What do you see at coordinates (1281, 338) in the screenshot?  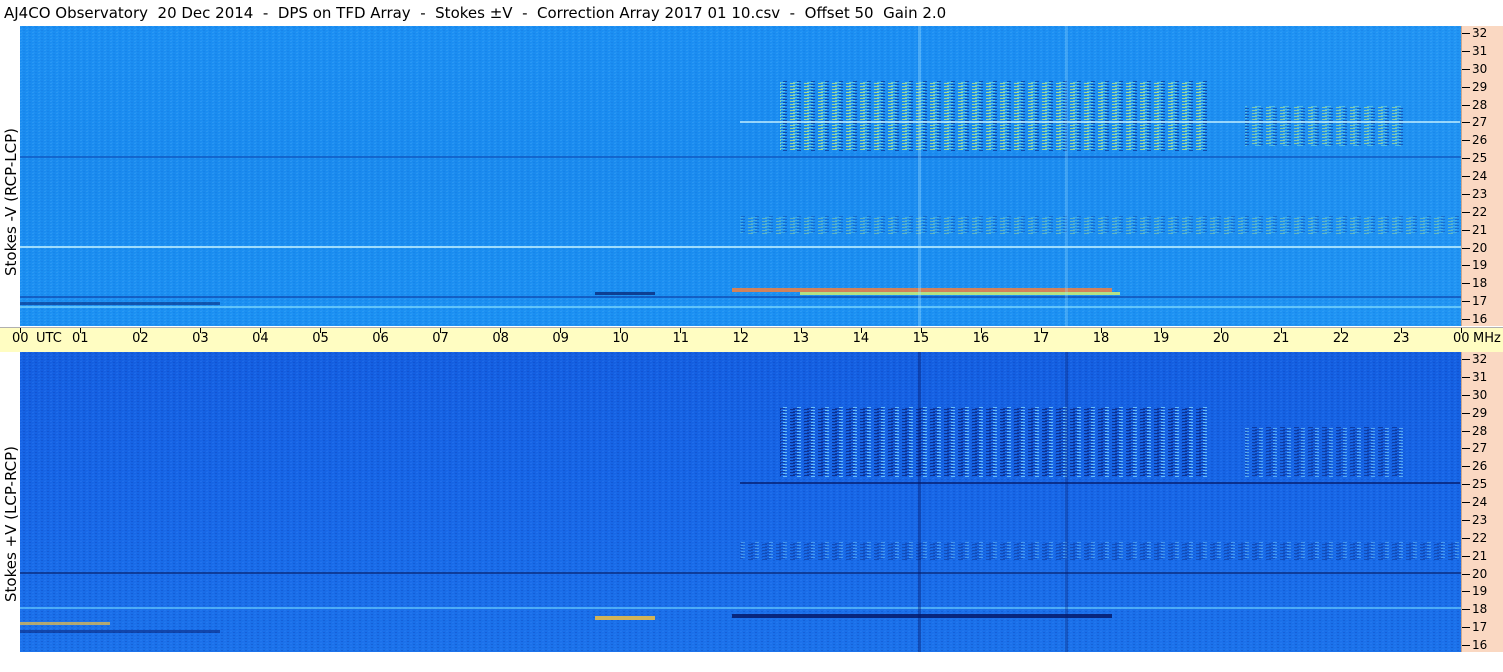 I see `time-label: 21` at bounding box center [1281, 338].